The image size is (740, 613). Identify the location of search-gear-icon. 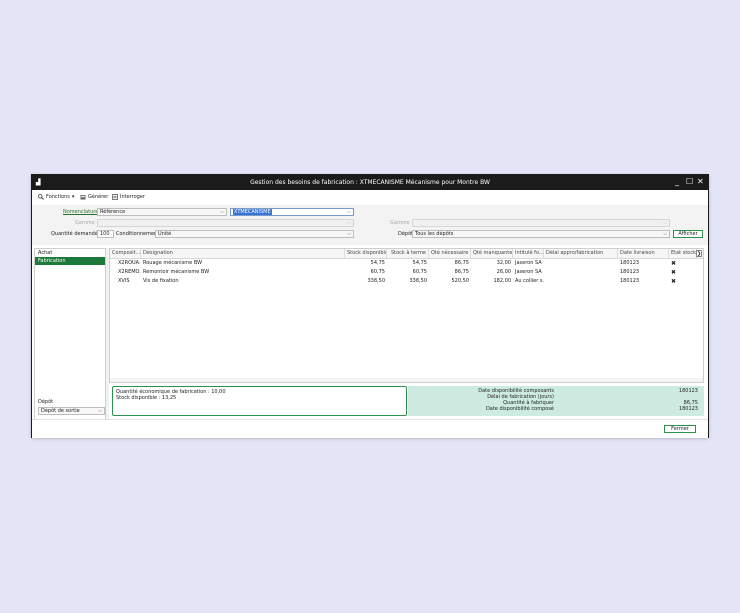
(41, 197).